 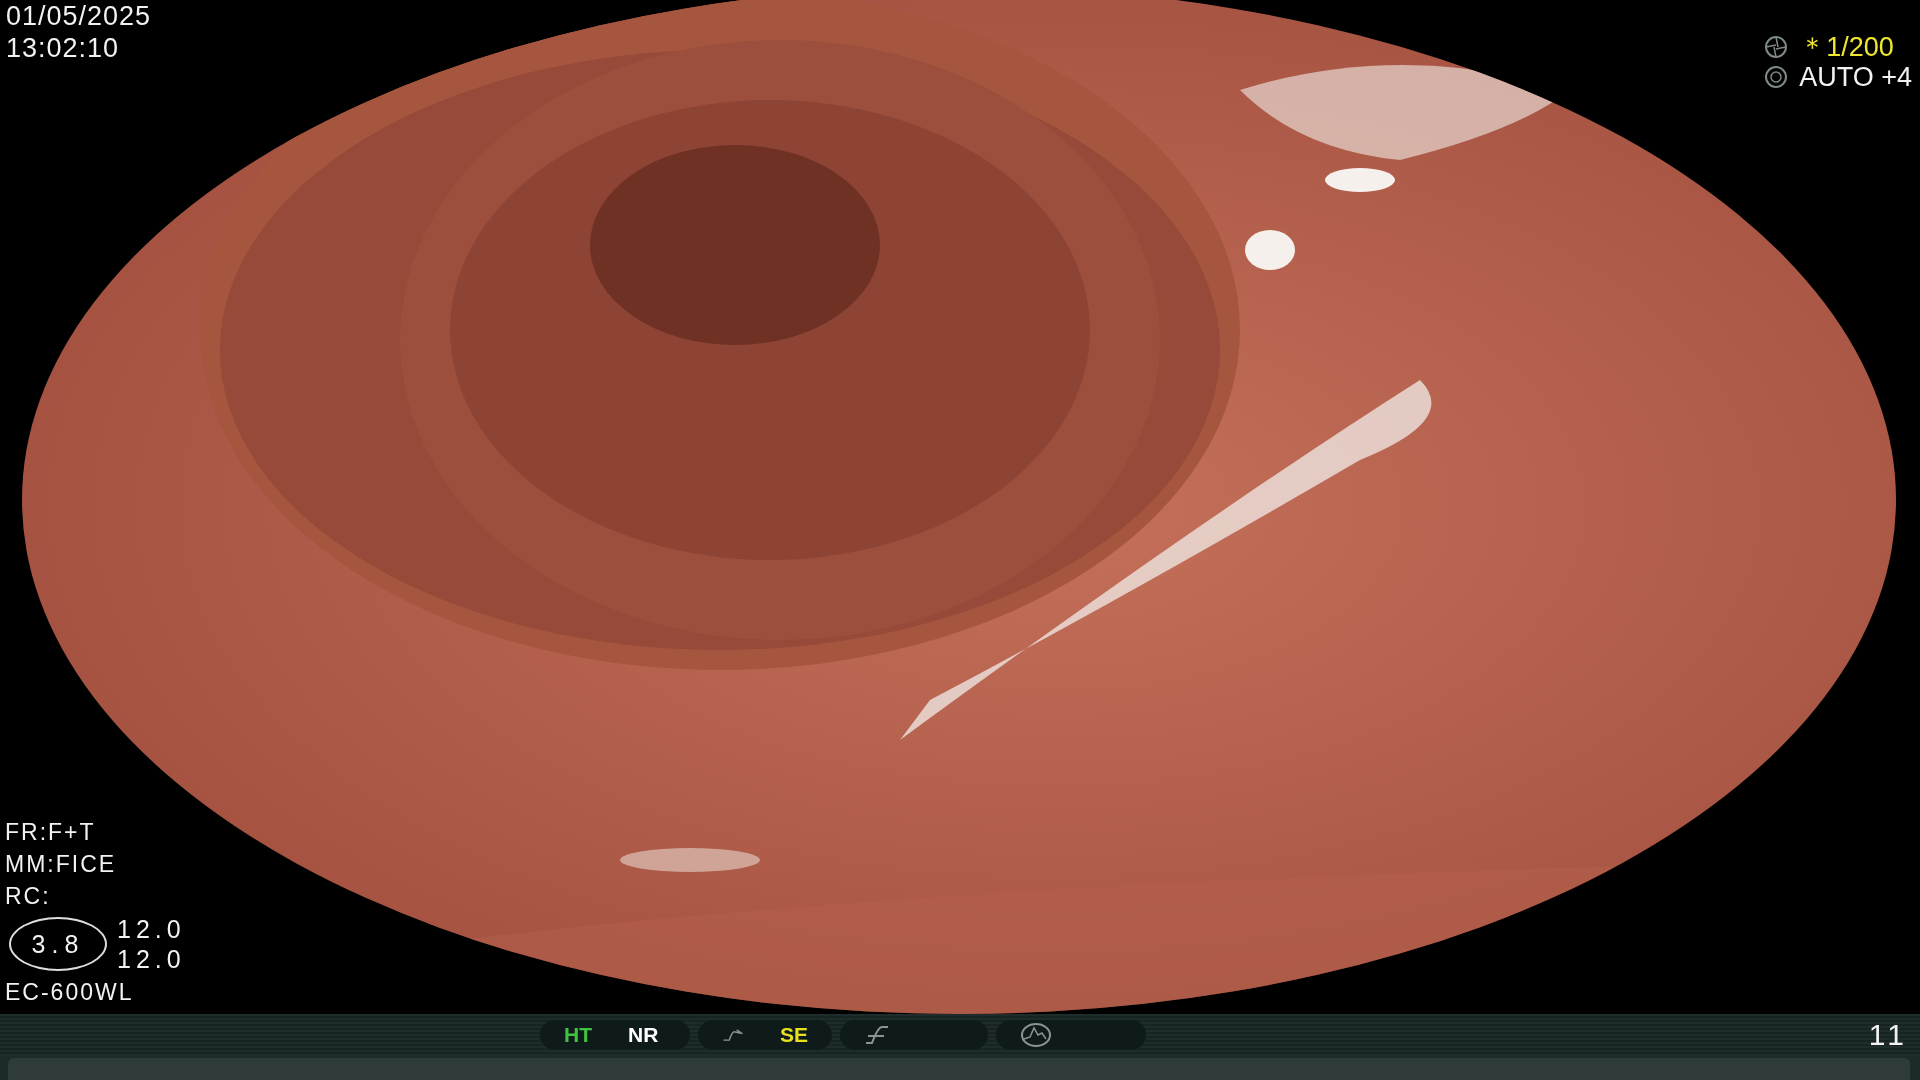 What do you see at coordinates (794, 1035) in the screenshot?
I see `indicator-text: SE` at bounding box center [794, 1035].